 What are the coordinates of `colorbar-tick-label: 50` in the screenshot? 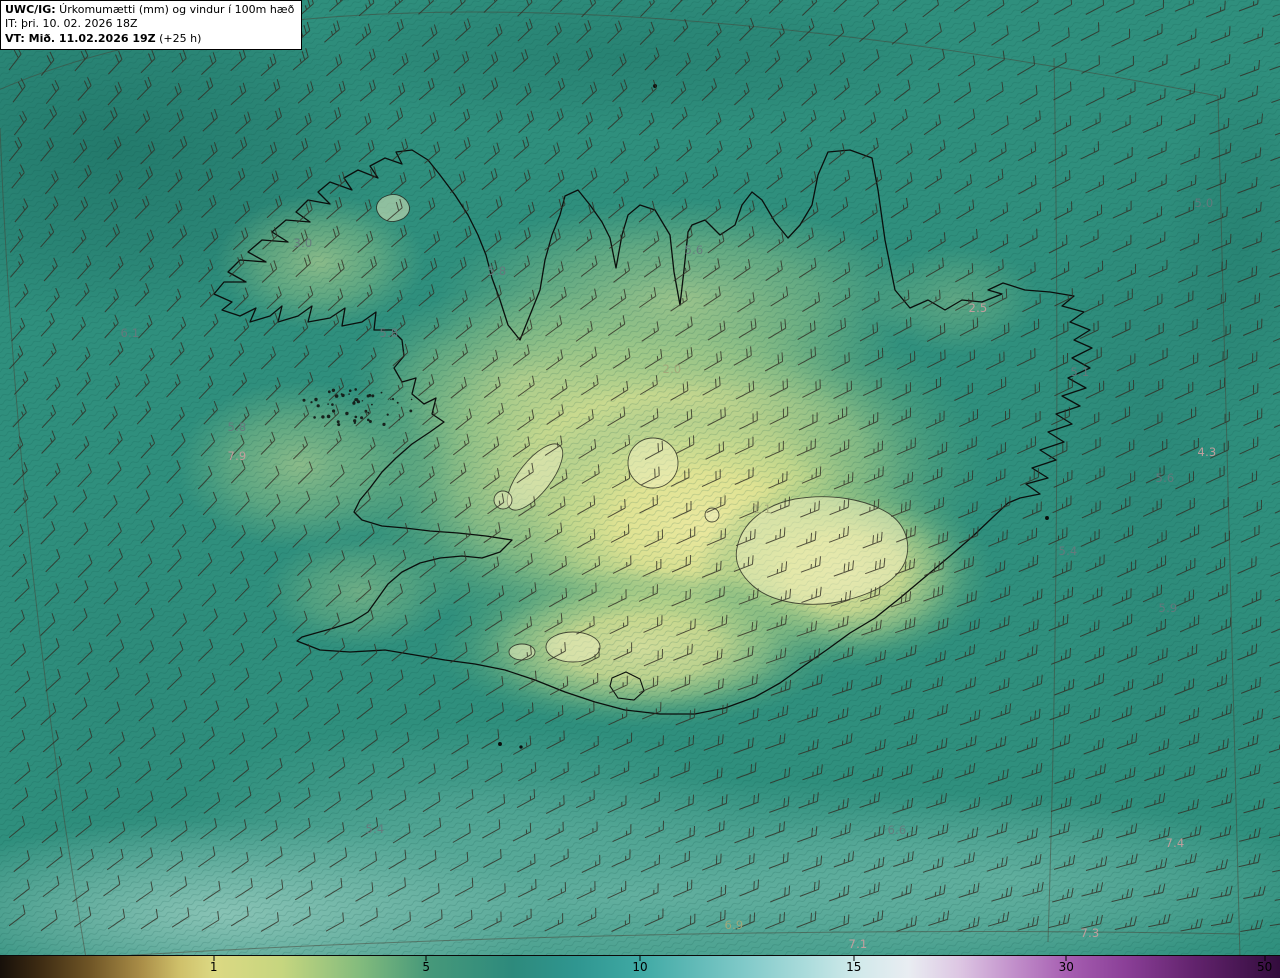 It's located at (1264, 967).